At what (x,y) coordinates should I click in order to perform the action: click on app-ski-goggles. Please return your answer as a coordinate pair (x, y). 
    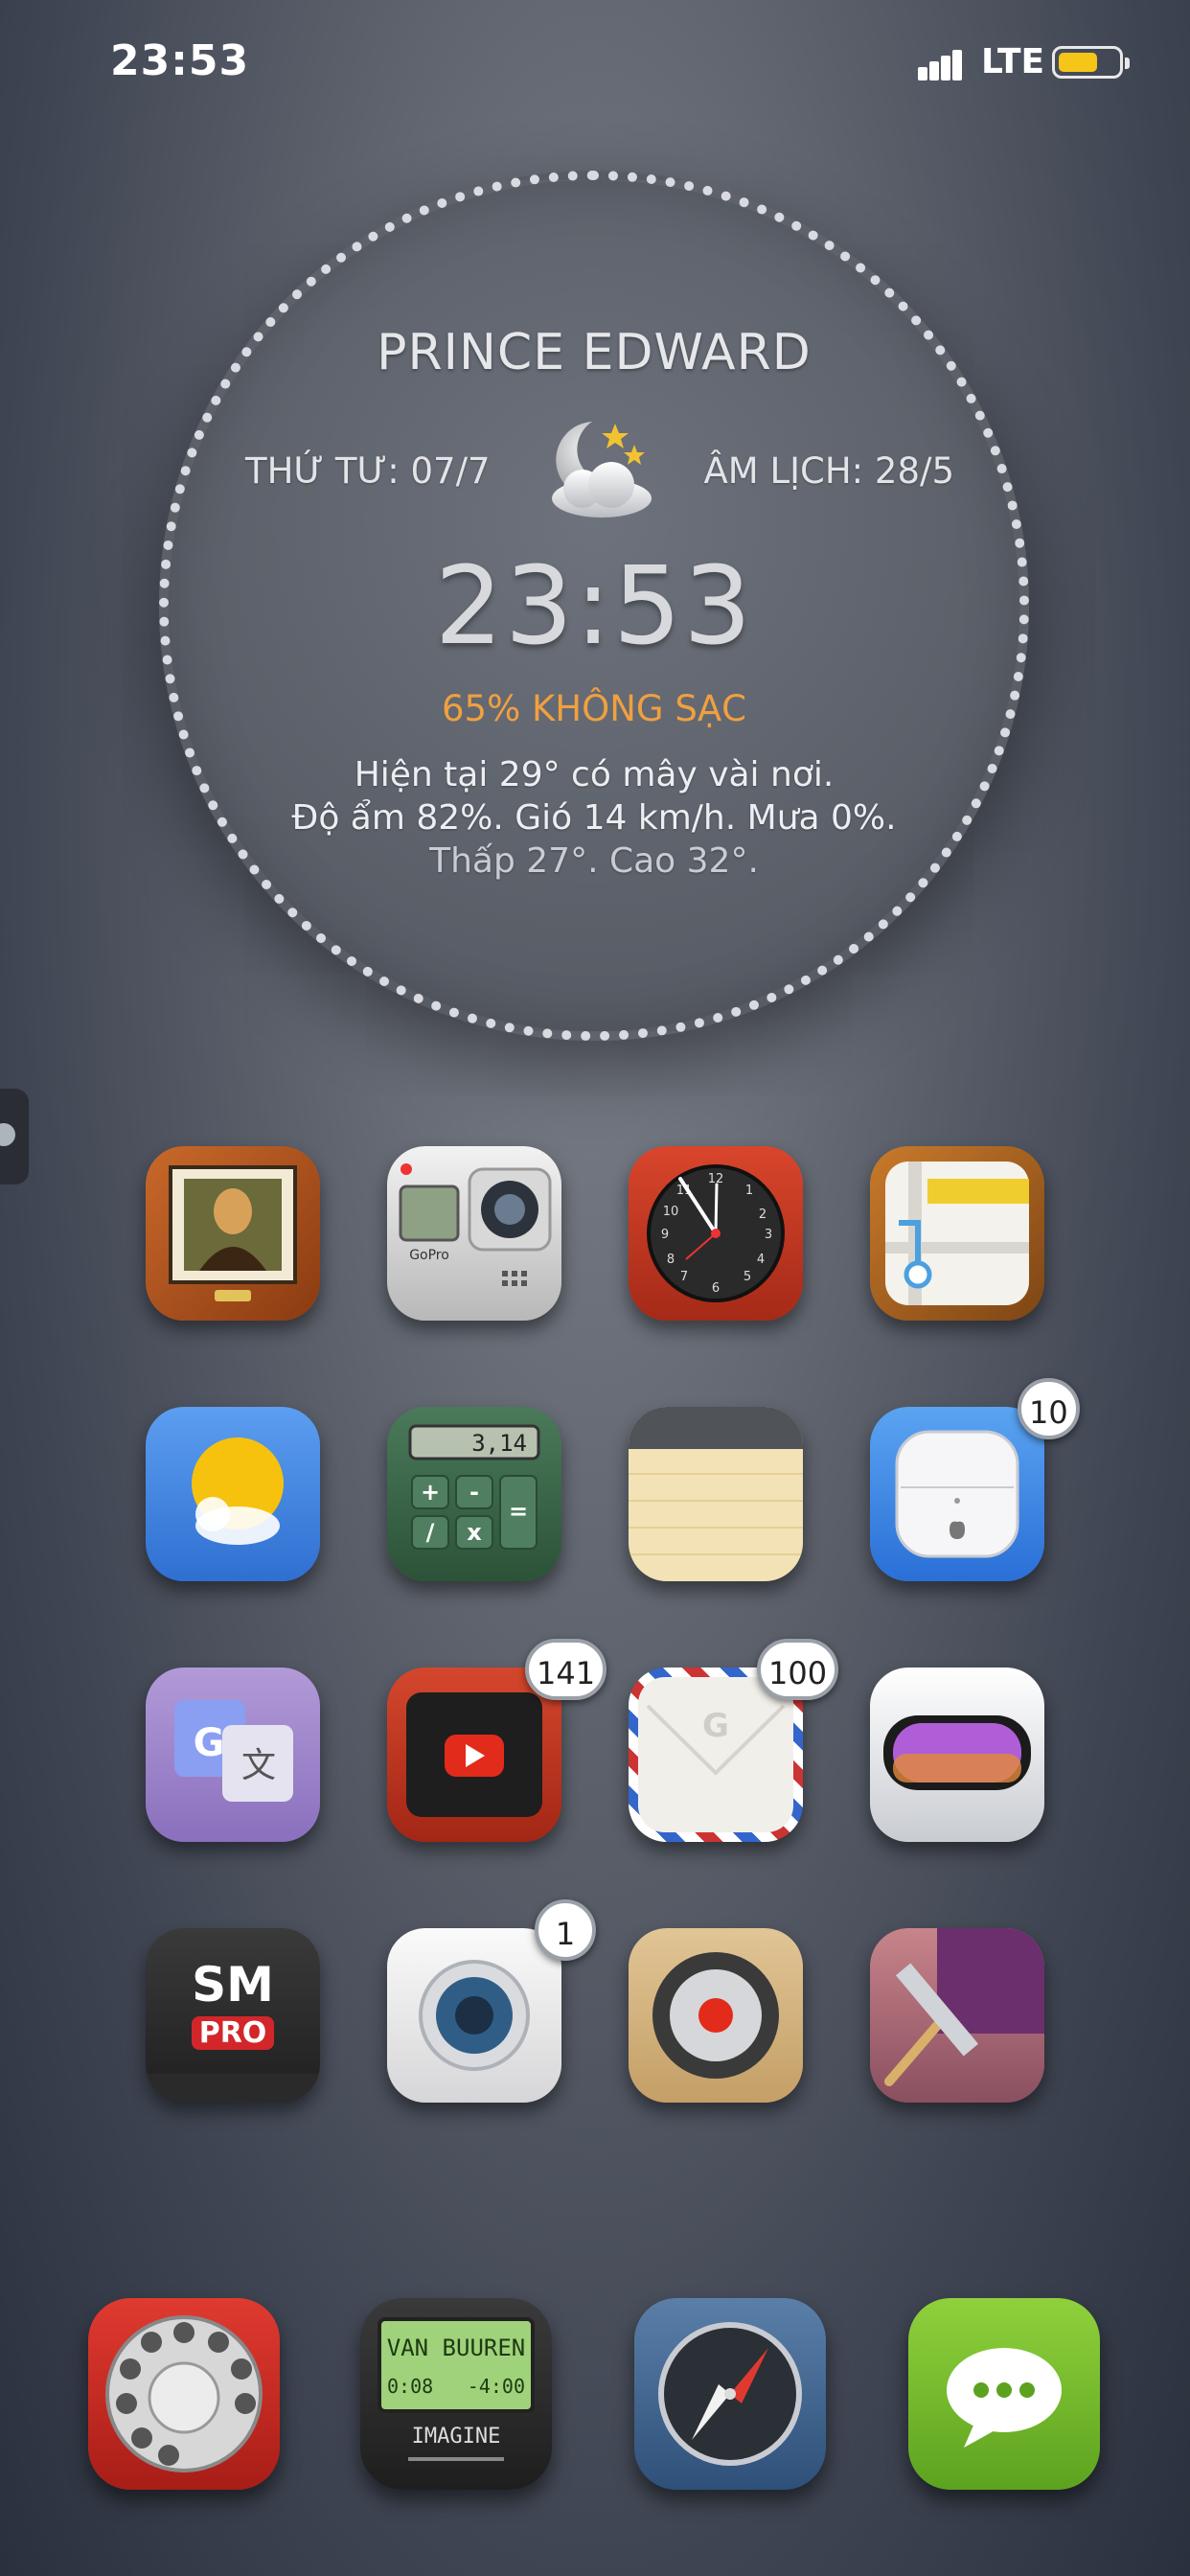
    Looking at the image, I should click on (957, 1755).